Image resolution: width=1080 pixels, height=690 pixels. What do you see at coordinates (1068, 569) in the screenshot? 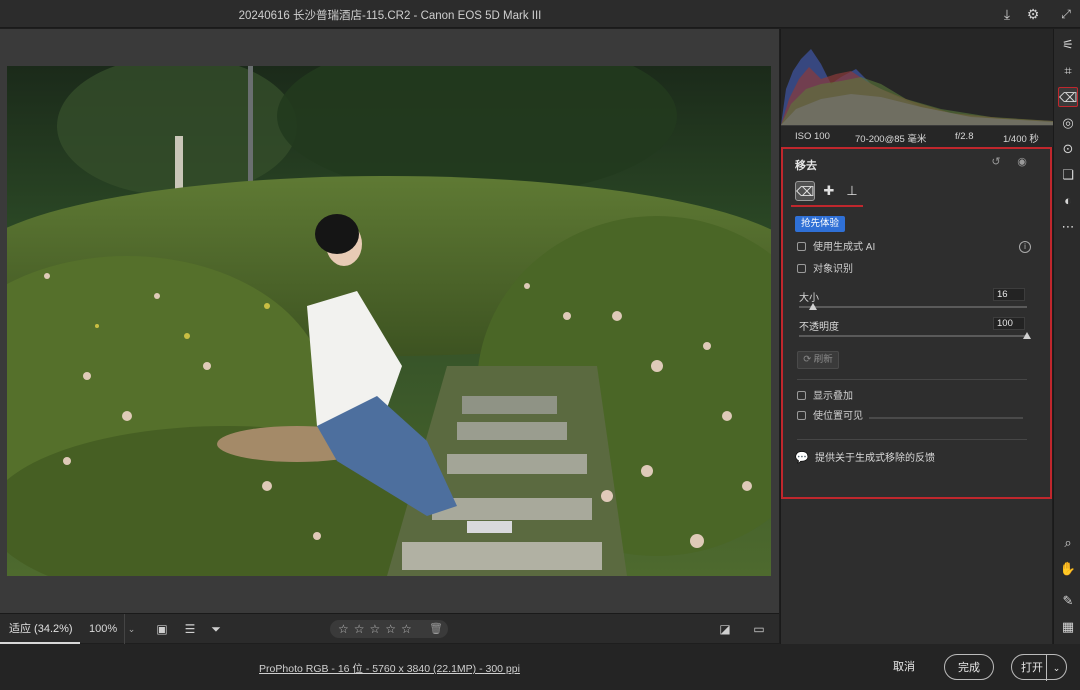
I see `hand-icon: ✋` at bounding box center [1068, 569].